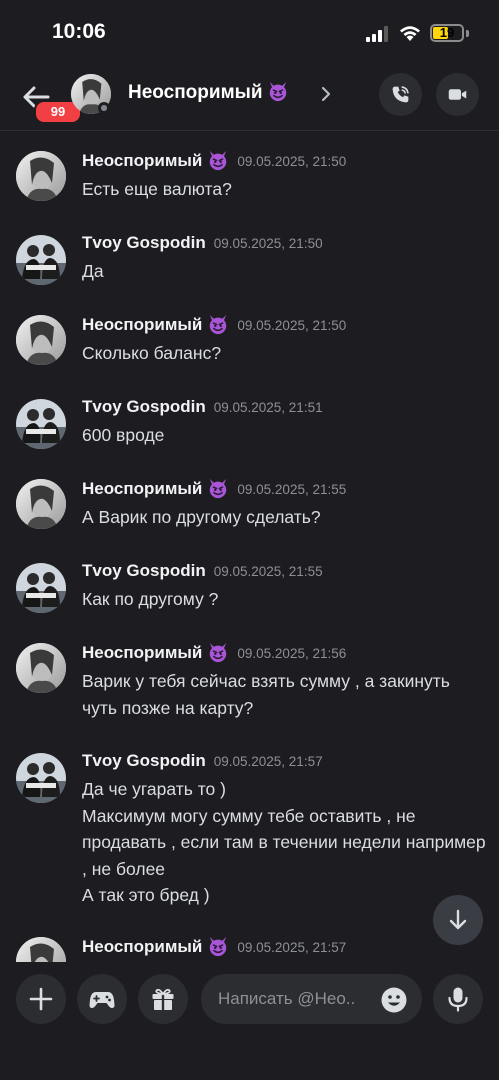  What do you see at coordinates (249, 32) in the screenshot?
I see `status-bar: 10:06 19` at bounding box center [249, 32].